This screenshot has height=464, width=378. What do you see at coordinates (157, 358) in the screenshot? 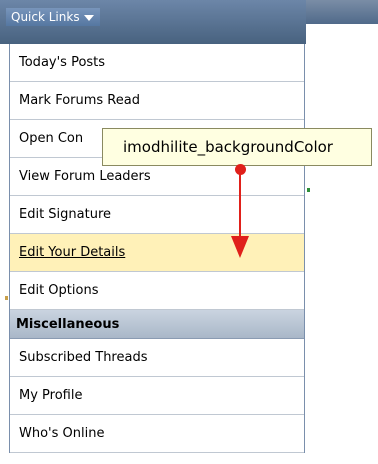
I see `menu-item-subscribed-threads: Subscribed Threads` at bounding box center [157, 358].